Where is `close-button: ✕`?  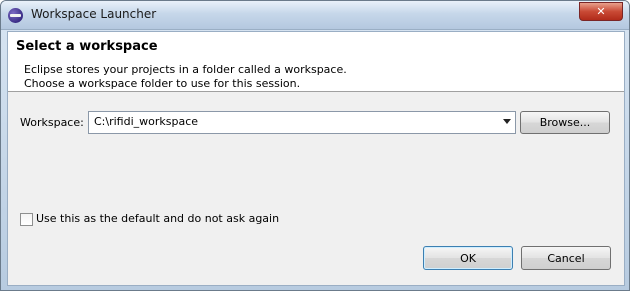
close-button: ✕ is located at coordinates (601, 11).